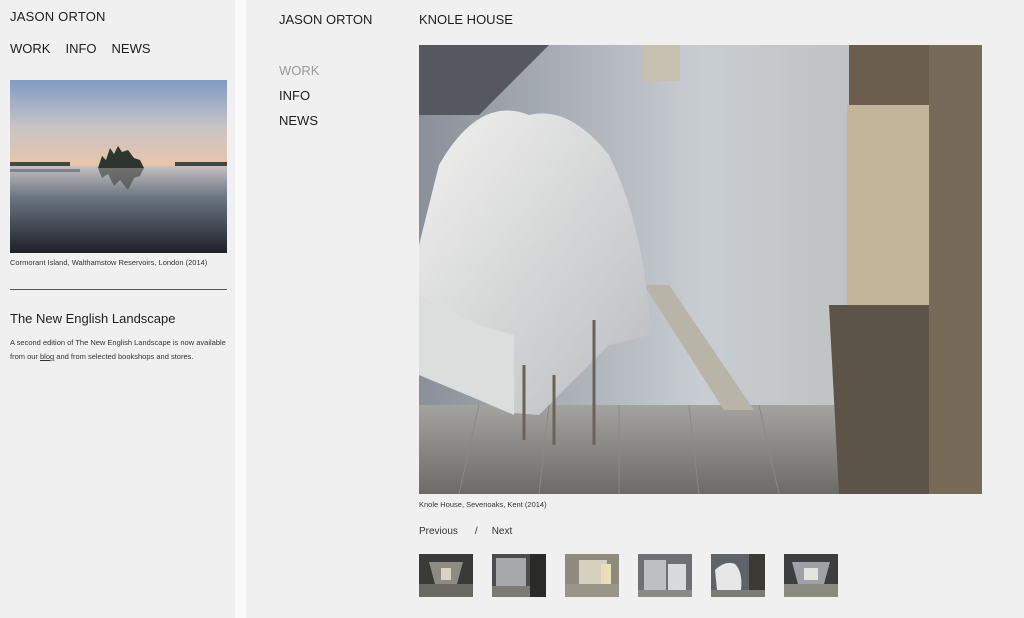 This screenshot has width=1024, height=618. What do you see at coordinates (58, 16) in the screenshot?
I see `site-title: JASON ORTON` at bounding box center [58, 16].